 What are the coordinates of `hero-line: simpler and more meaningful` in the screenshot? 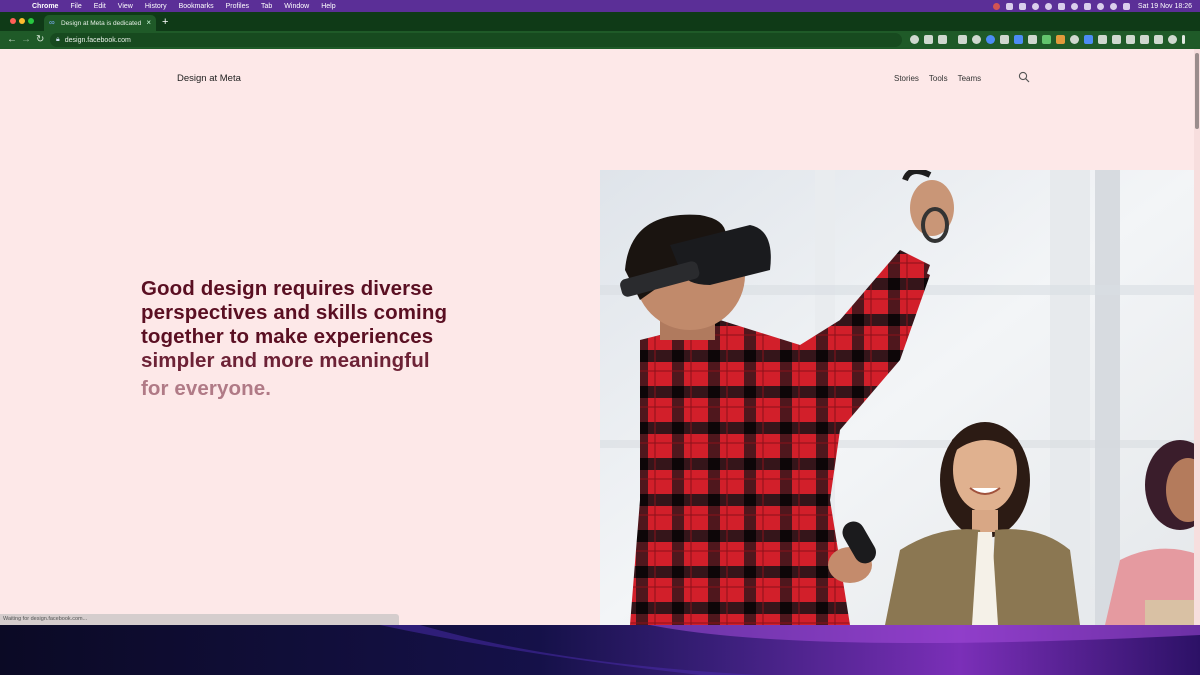 It's located at (285, 360).